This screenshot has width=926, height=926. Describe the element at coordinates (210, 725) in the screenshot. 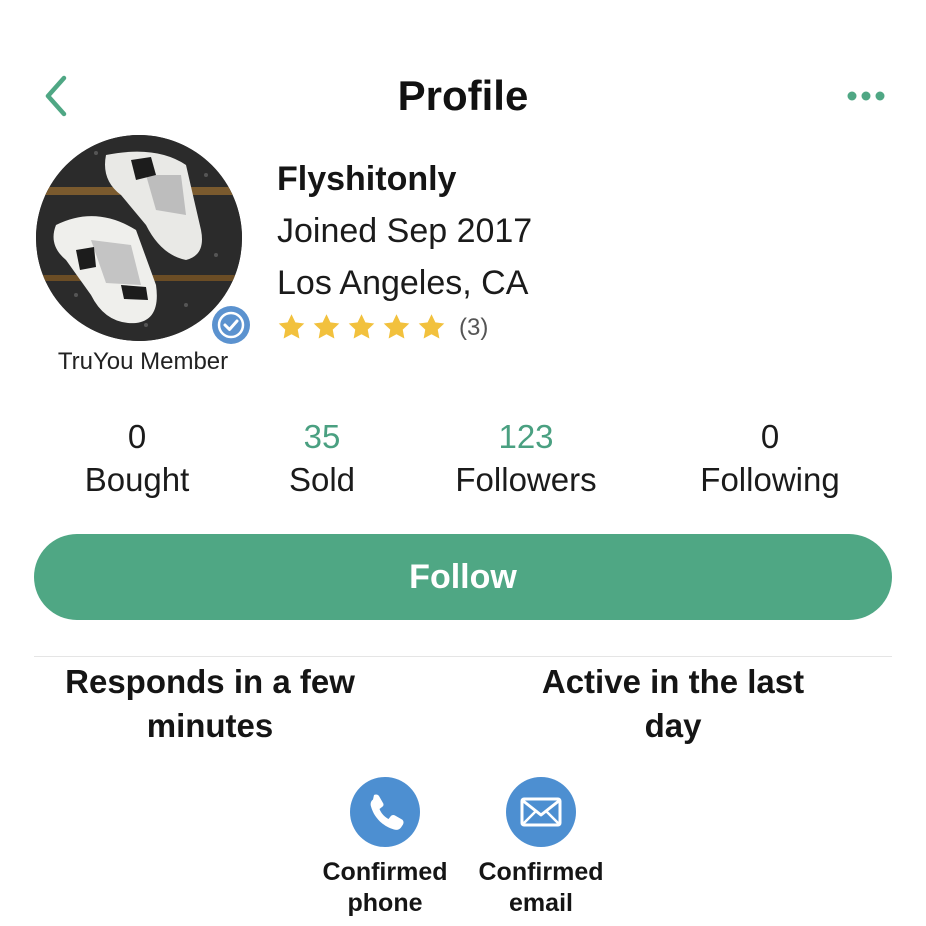

I see `responds-line2: minutes` at that location.